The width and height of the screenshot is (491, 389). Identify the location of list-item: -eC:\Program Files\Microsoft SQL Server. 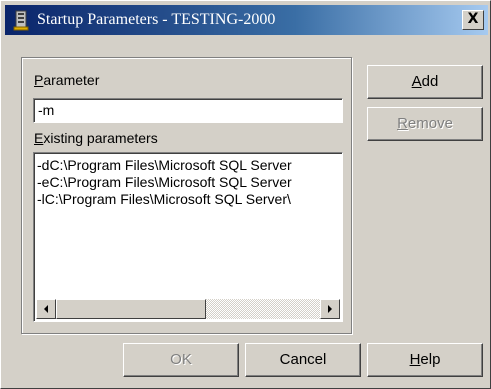
(187, 182).